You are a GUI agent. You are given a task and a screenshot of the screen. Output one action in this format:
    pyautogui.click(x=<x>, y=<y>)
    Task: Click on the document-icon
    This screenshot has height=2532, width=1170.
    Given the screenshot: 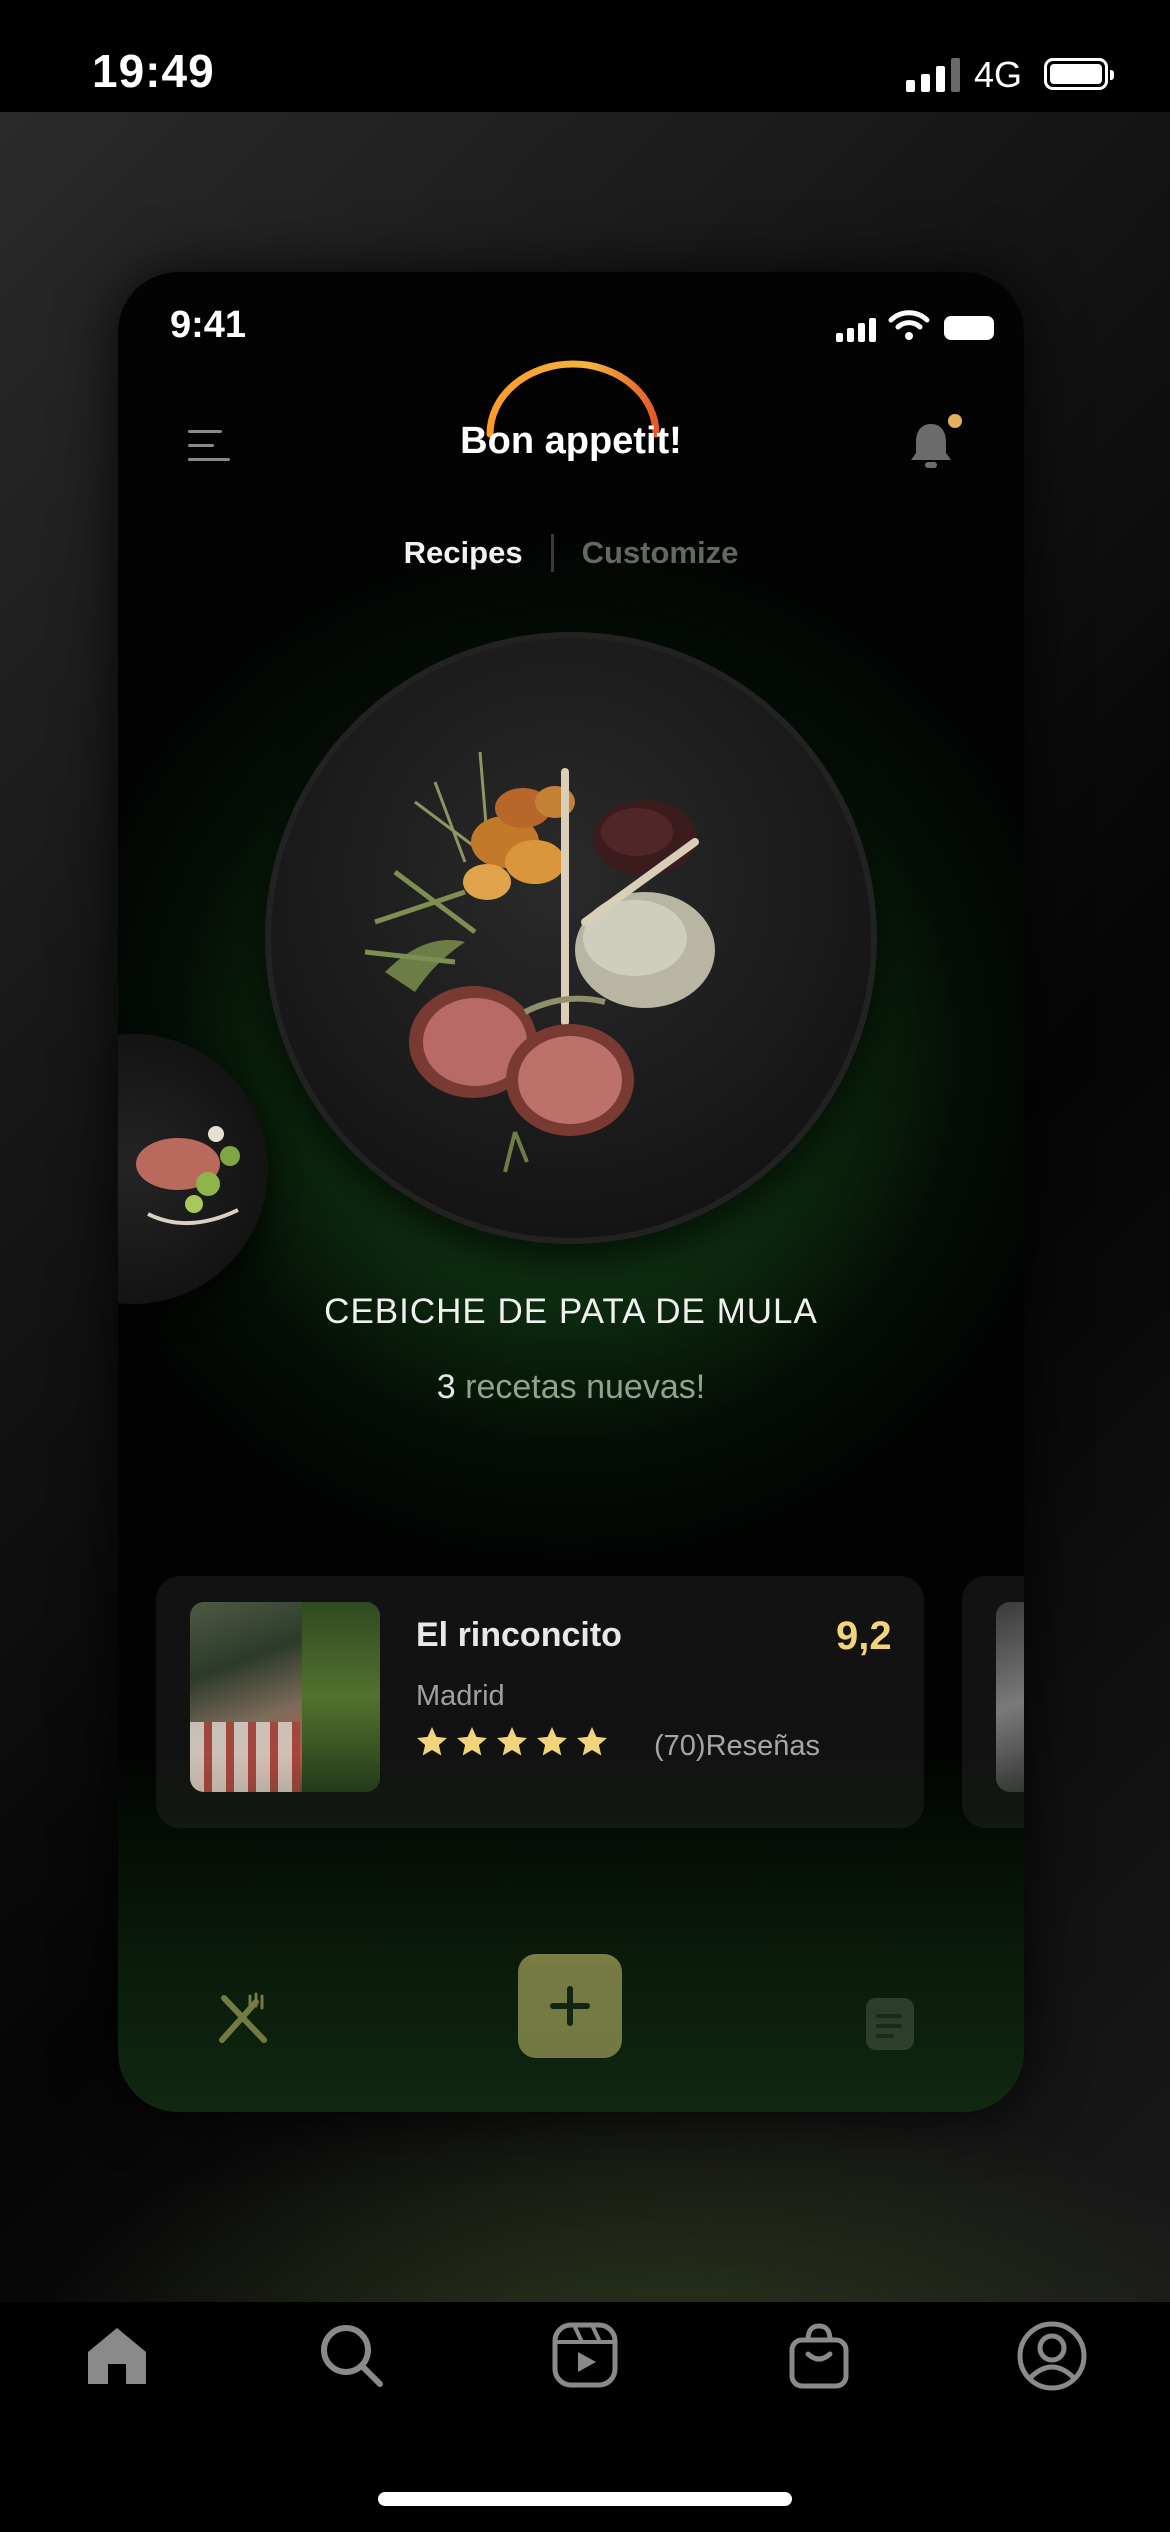 What is the action you would take?
    pyautogui.click(x=890, y=2024)
    